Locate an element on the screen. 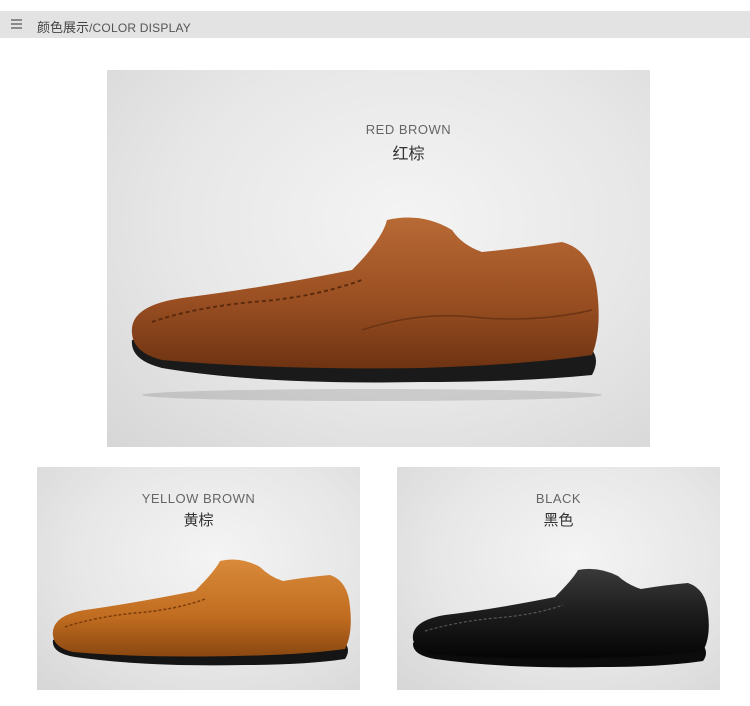 Image resolution: width=750 pixels, height=706 pixels. menu-icon is located at coordinates (16, 24).